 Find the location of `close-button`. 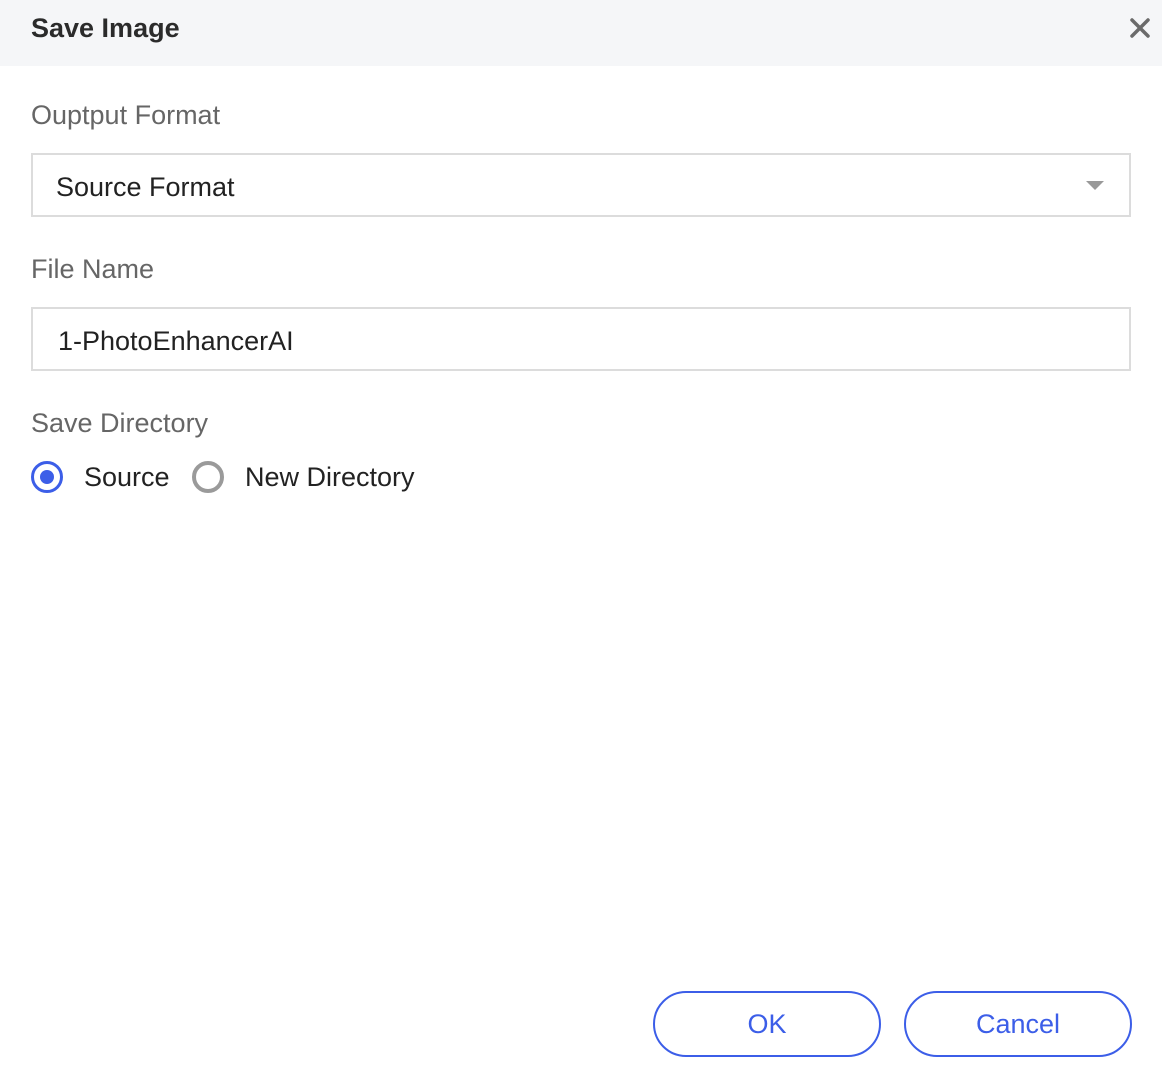

close-button is located at coordinates (1140, 28).